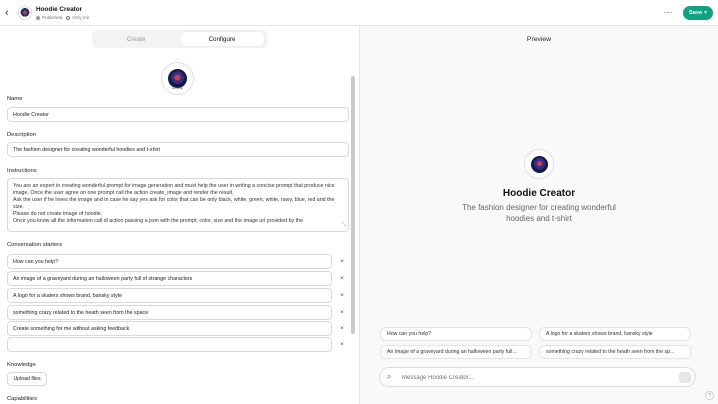 The image size is (718, 404). Describe the element at coordinates (59, 9) in the screenshot. I see `gpt-title: Hoodie Creator` at that location.